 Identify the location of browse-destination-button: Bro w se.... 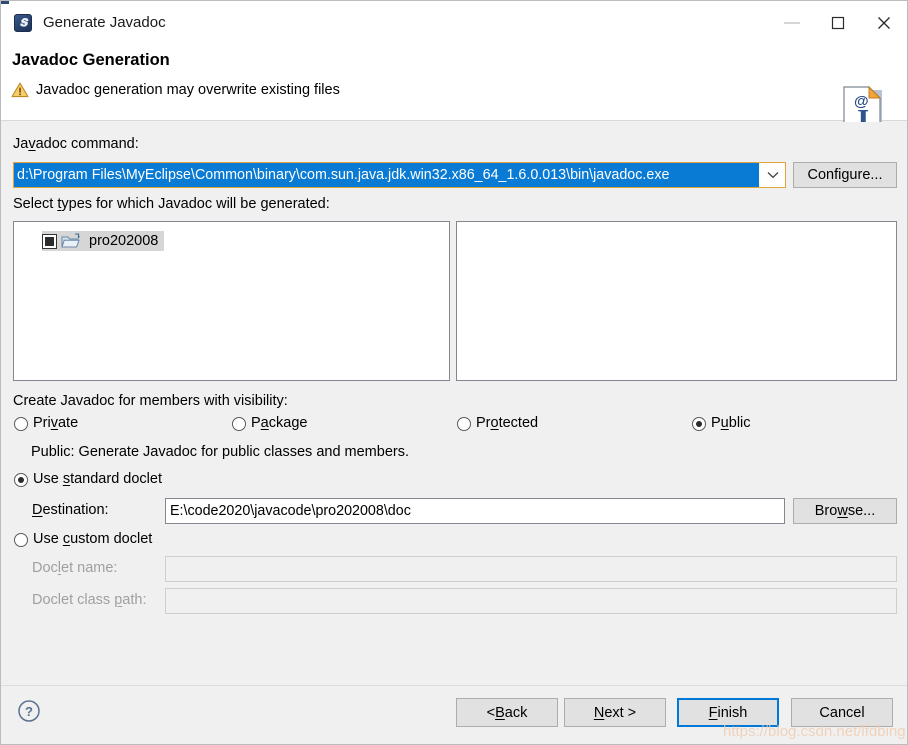
(845, 511).